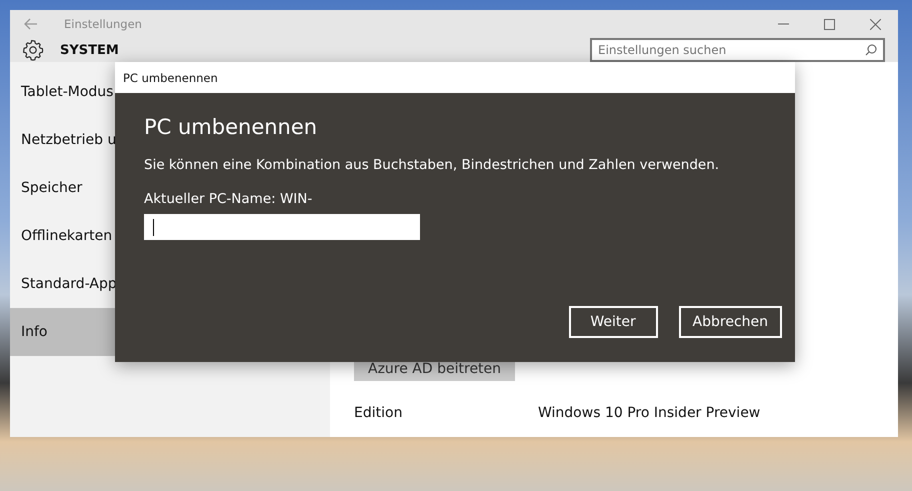 This screenshot has width=912, height=491. What do you see at coordinates (153, 227) in the screenshot?
I see `text-cursor` at bounding box center [153, 227].